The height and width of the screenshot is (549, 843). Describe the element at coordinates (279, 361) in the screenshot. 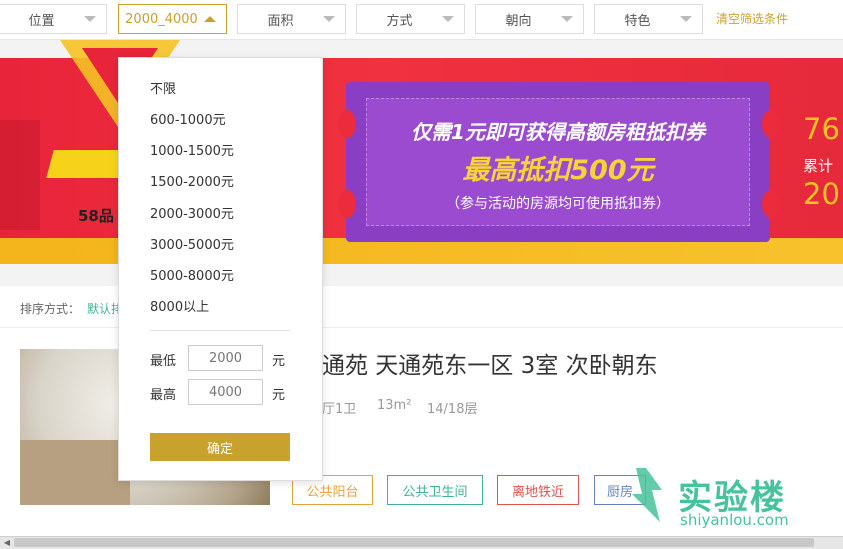

I see `min-price-unit: 元` at that location.